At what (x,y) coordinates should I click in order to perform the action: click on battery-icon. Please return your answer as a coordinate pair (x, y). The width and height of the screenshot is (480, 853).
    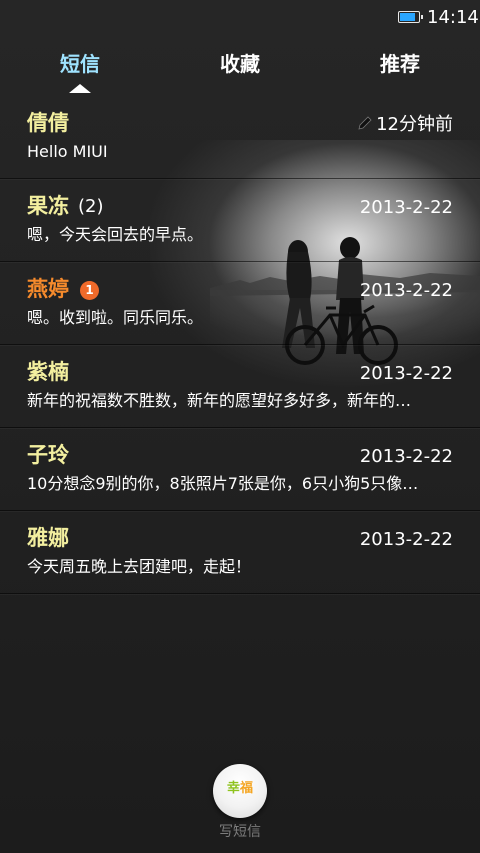
    Looking at the image, I should click on (410, 17).